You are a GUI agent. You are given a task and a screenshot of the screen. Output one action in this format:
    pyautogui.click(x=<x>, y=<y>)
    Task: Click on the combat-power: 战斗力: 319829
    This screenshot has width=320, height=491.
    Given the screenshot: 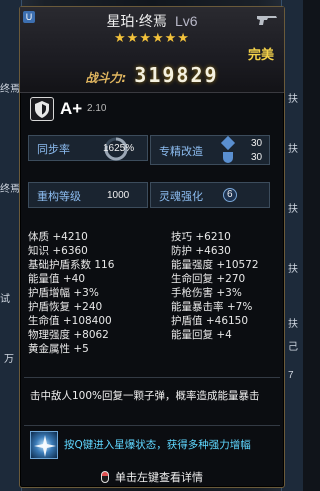 What is the action you would take?
    pyautogui.click(x=152, y=75)
    